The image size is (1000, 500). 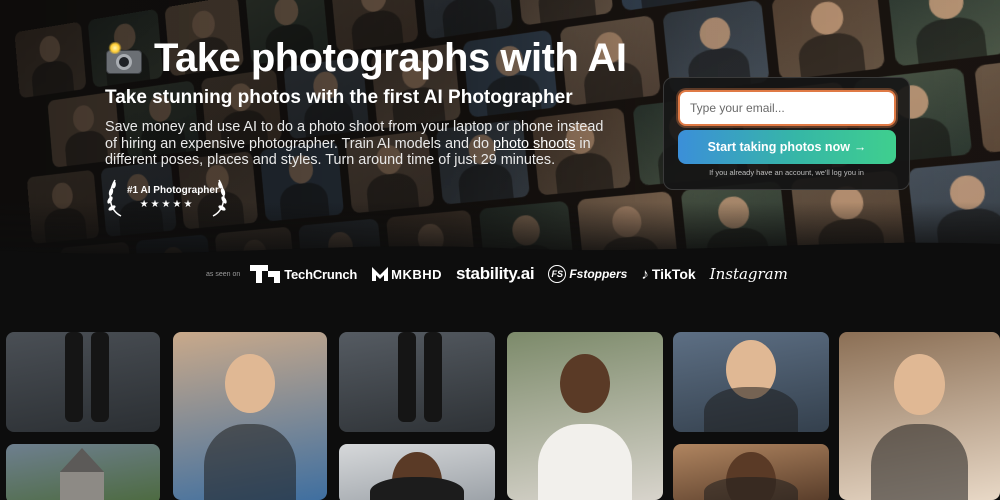 I want to click on page-title: Take photographs with AI, so click(x=390, y=58).